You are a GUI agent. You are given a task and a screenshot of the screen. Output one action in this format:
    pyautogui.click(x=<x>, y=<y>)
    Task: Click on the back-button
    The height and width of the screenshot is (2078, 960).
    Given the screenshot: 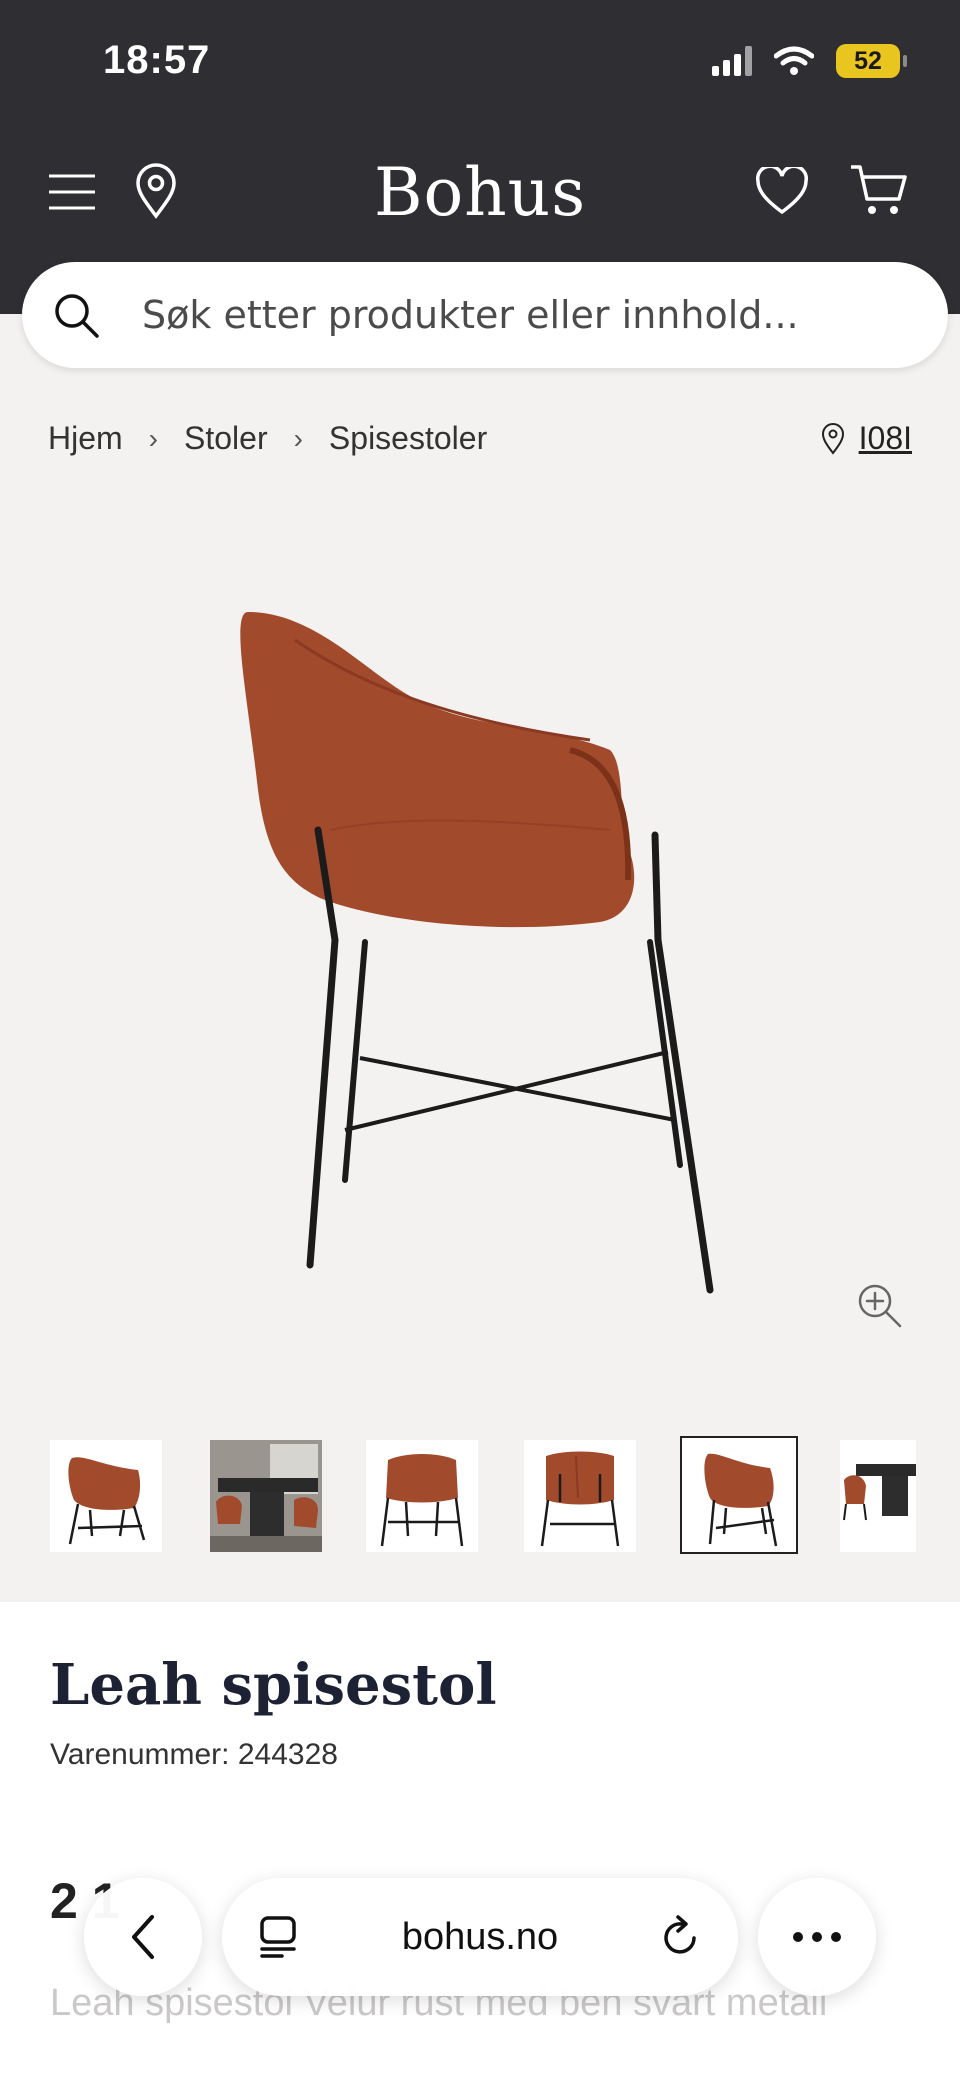 What is the action you would take?
    pyautogui.click(x=143, y=1937)
    